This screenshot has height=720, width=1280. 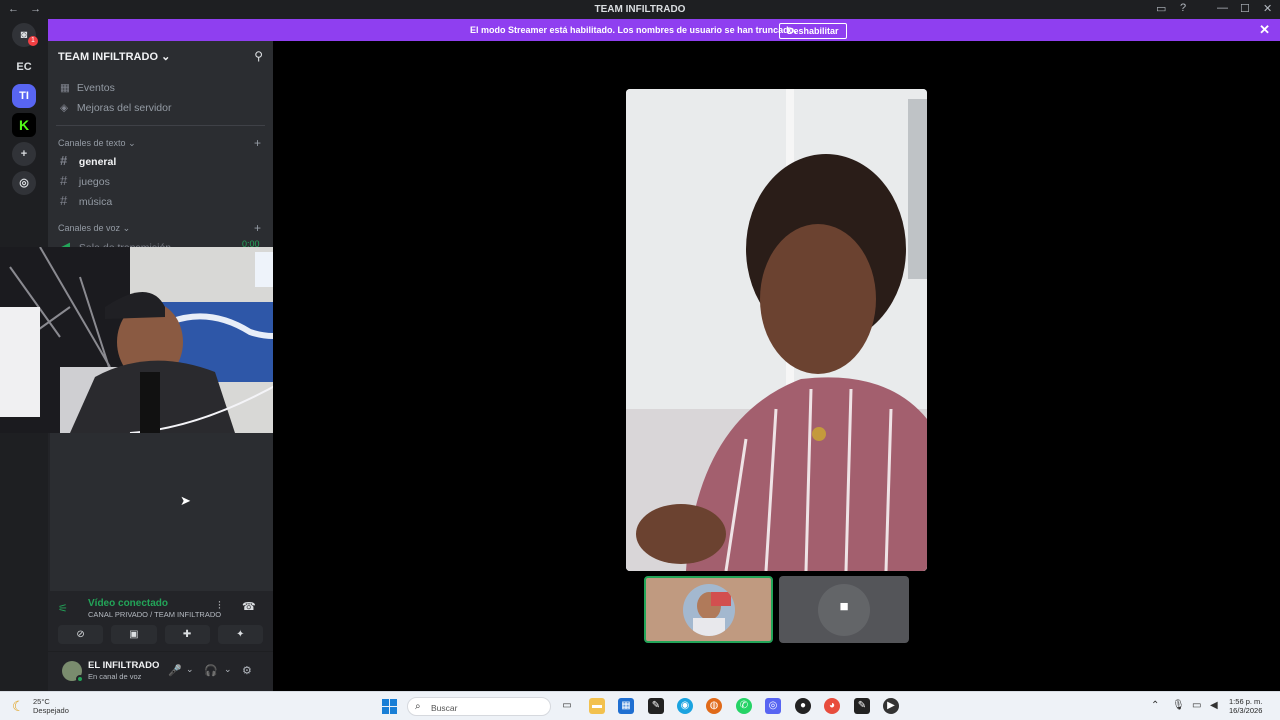 I want to click on tray-display-icon: ▭, so click(x=1196, y=705).